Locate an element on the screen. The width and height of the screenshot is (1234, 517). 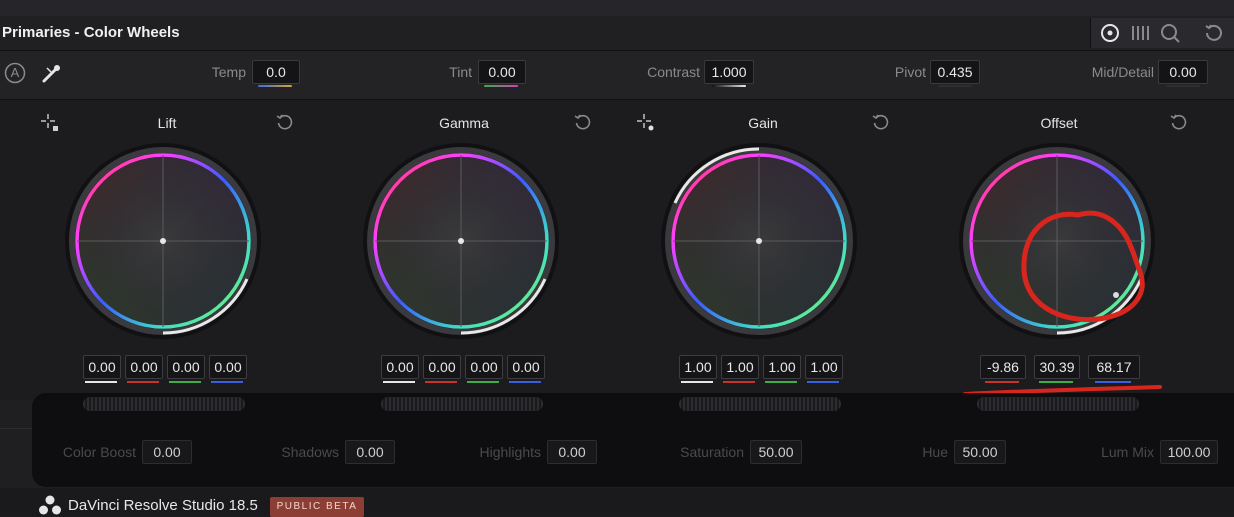
gain-master-value: 1.00 is located at coordinates (698, 367).